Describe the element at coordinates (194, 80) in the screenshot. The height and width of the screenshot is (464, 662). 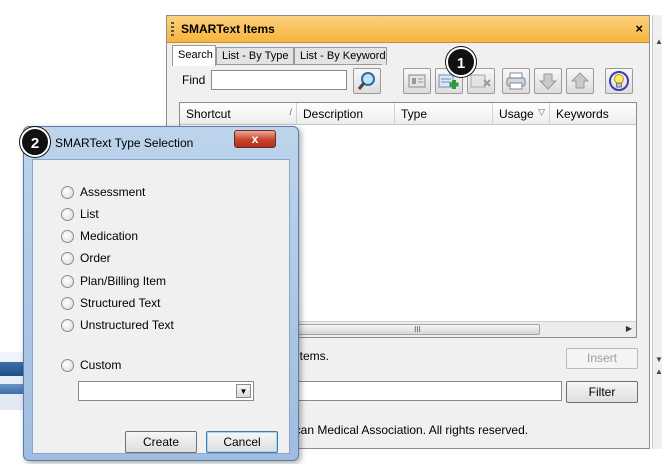
I see `find-label: Find` at that location.